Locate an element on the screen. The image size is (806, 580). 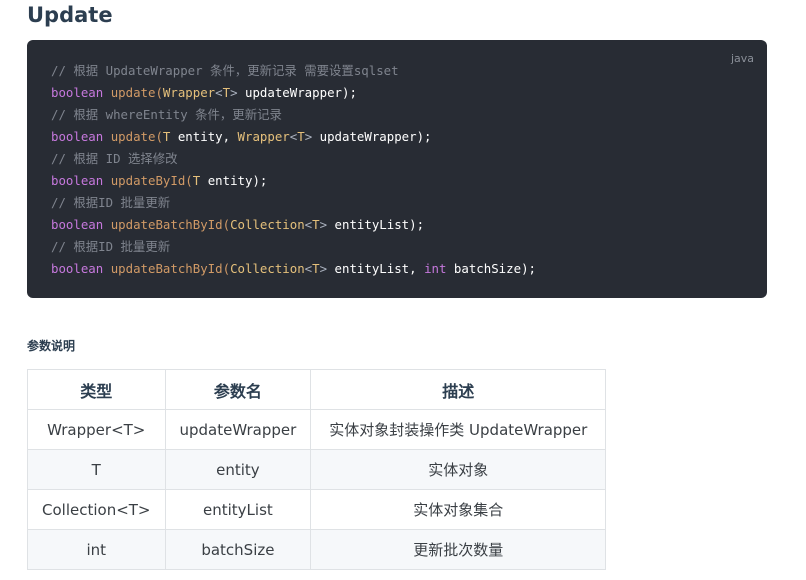
cell-description: 更新批次数量 is located at coordinates (458, 549).